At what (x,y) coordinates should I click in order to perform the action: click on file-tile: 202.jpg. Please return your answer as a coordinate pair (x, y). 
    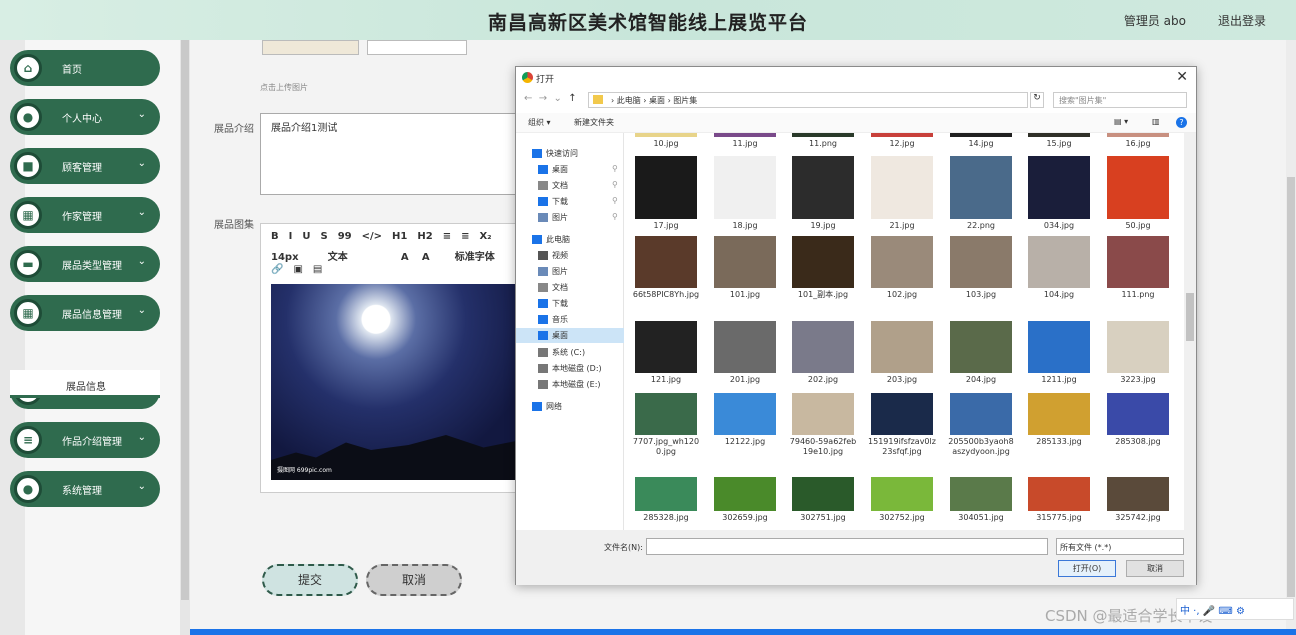
    Looking at the image, I should click on (823, 353).